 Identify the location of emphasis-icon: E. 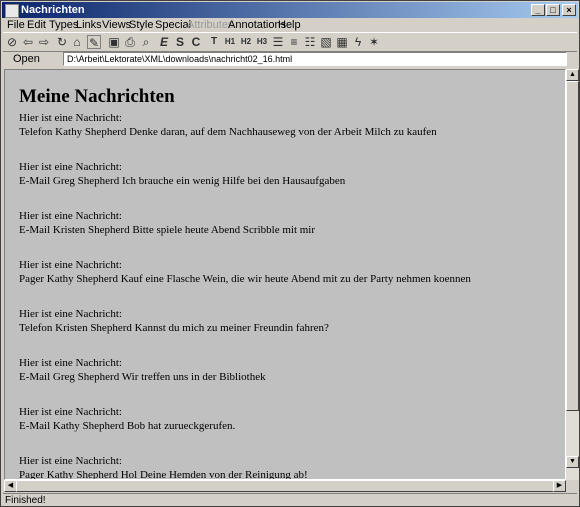
(164, 42).